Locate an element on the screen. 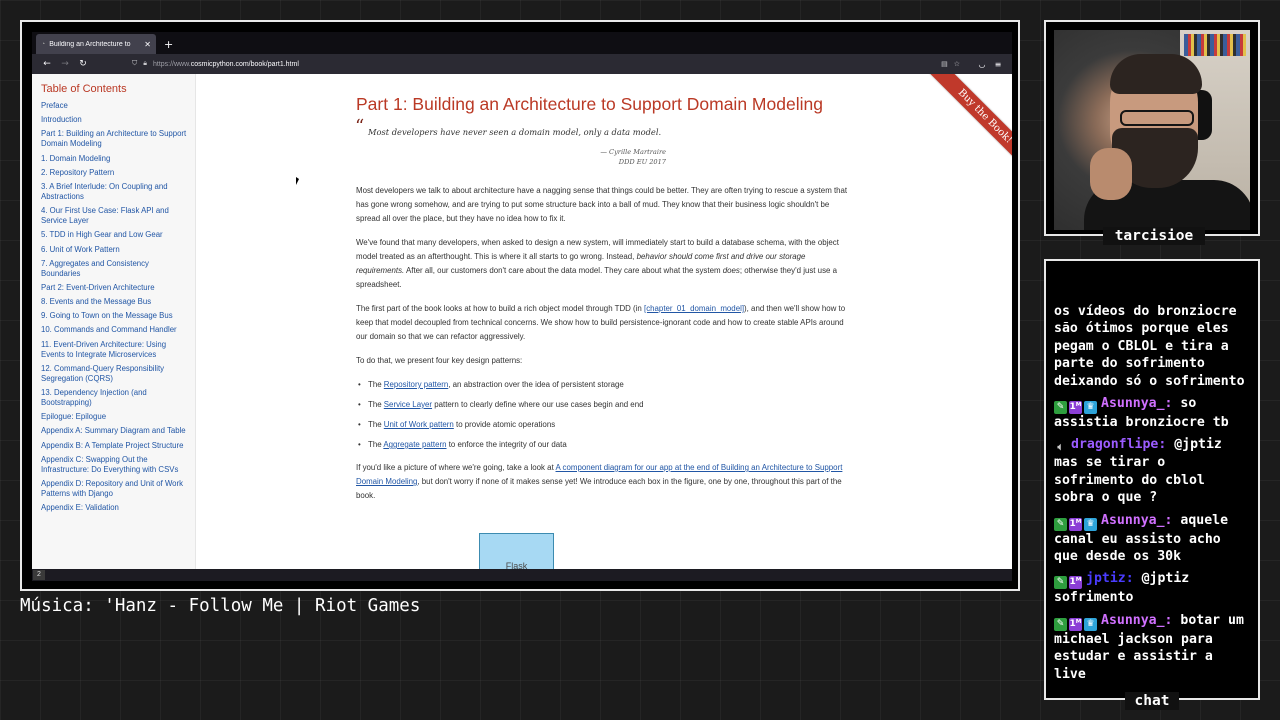 The image size is (1280, 720). toc-item: 7. Aggregates and Consistency Boundaries is located at coordinates (118, 269).